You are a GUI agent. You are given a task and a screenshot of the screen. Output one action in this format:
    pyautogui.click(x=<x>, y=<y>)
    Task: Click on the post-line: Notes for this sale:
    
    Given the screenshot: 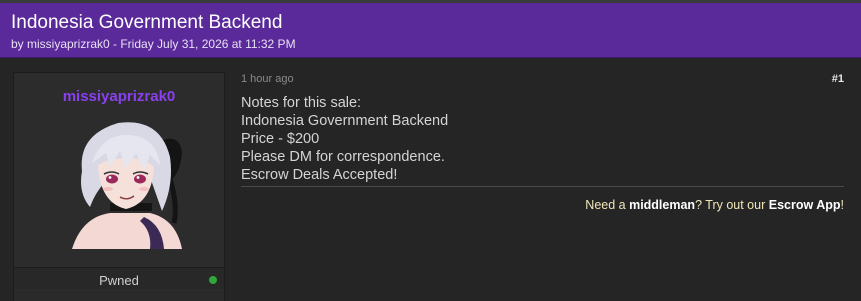 What is the action you would take?
    pyautogui.click(x=301, y=103)
    